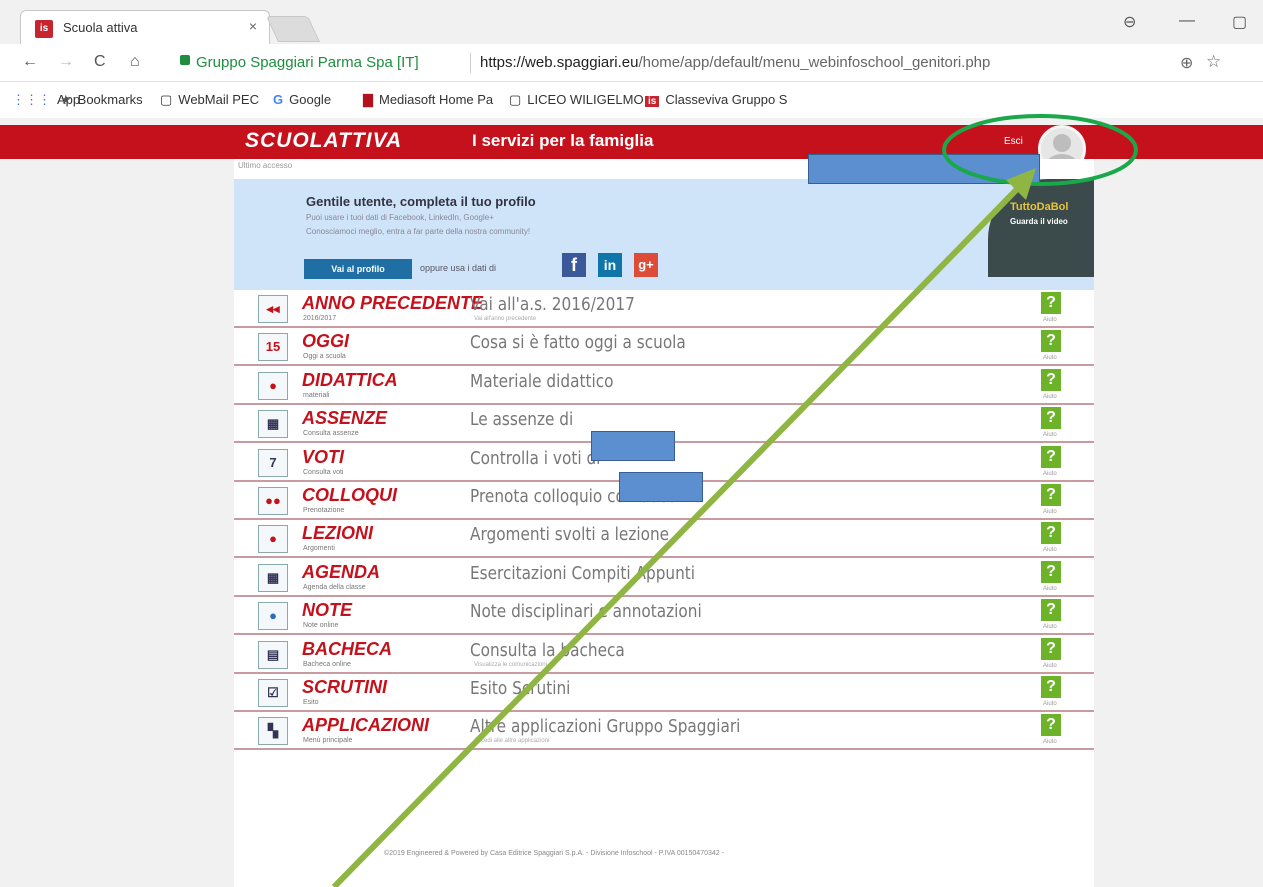 The width and height of the screenshot is (1263, 887). I want to click on menu-item-name: NOTE, so click(327, 610).